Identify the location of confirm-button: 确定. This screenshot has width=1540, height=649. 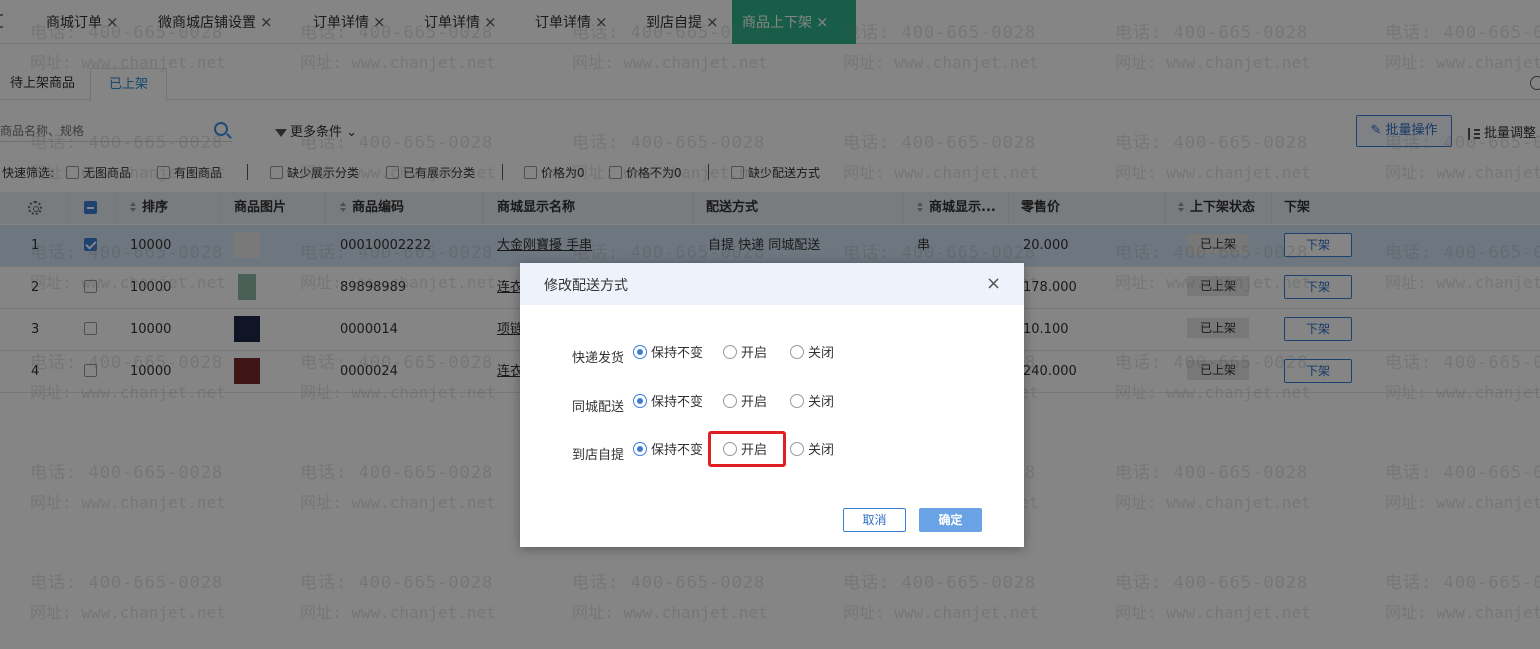
(950, 520).